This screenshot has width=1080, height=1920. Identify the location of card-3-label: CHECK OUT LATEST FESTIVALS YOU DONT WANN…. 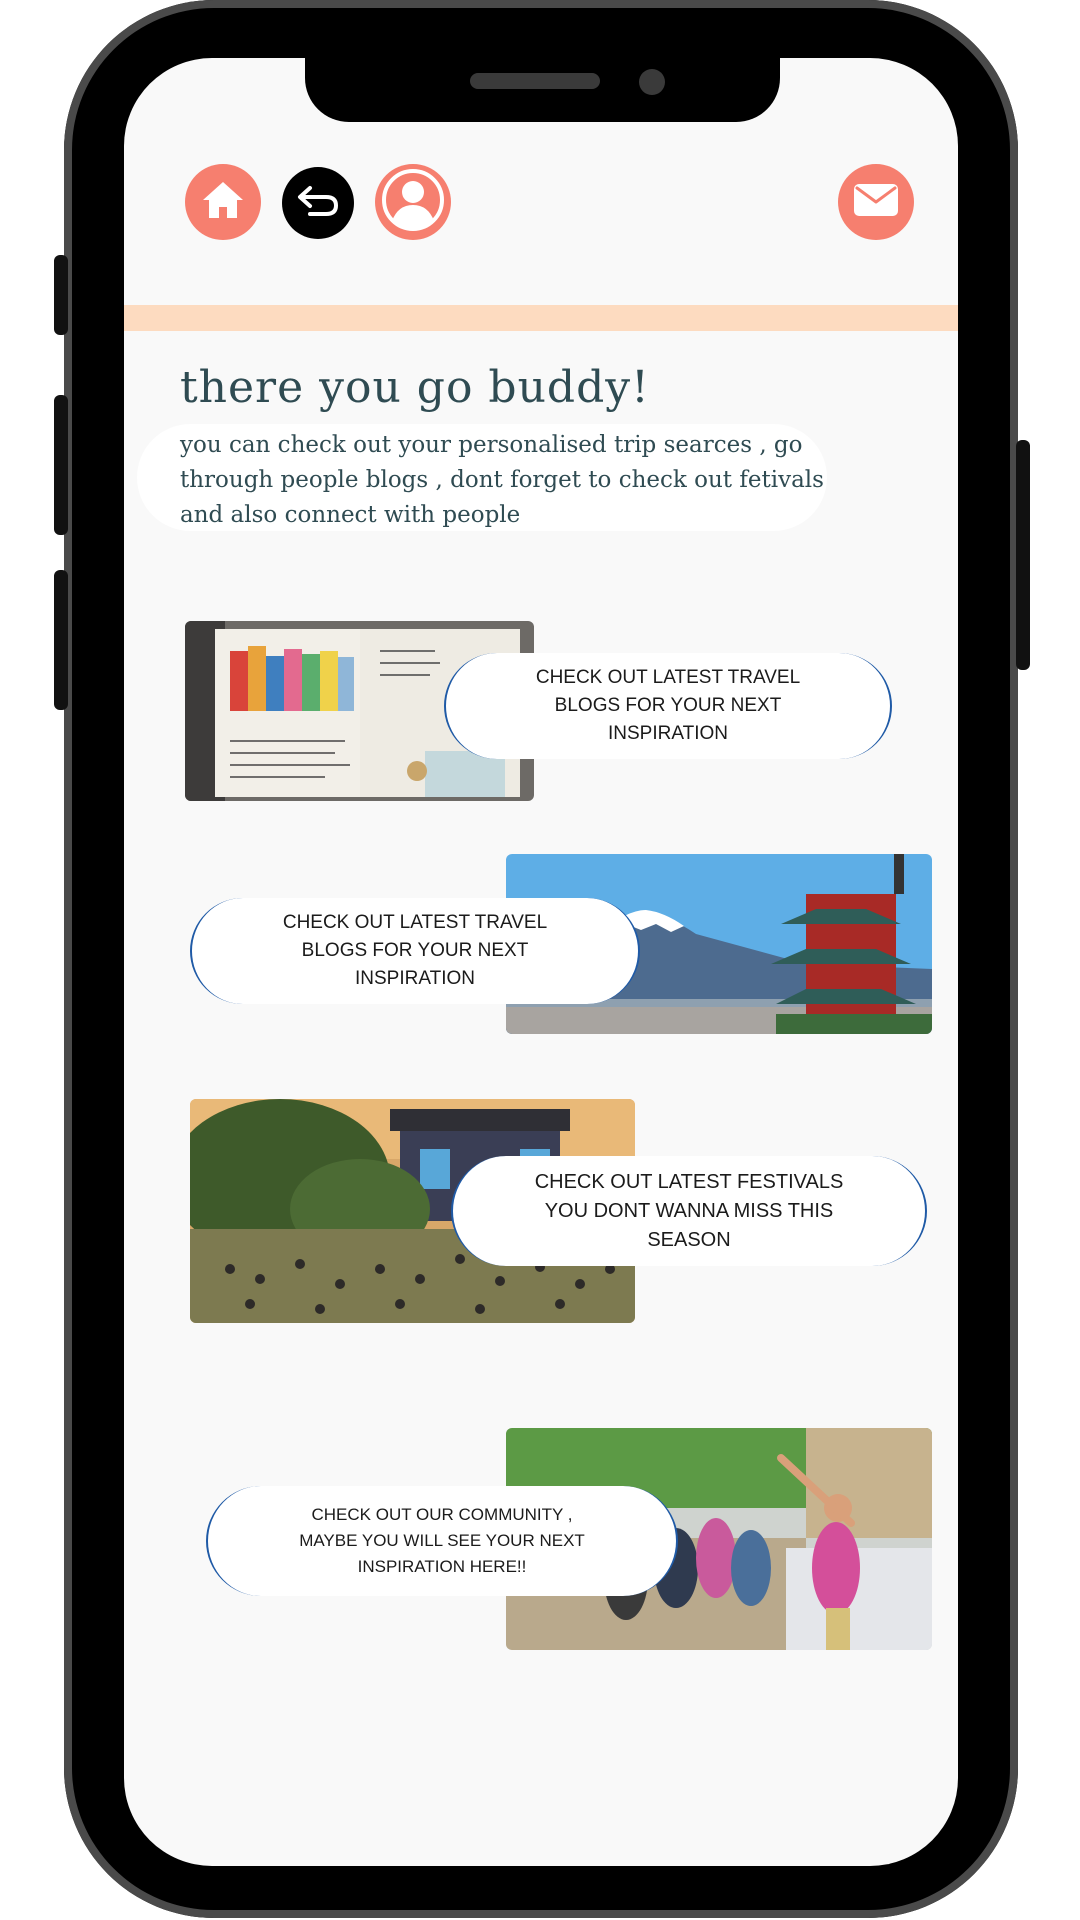
(689, 1210).